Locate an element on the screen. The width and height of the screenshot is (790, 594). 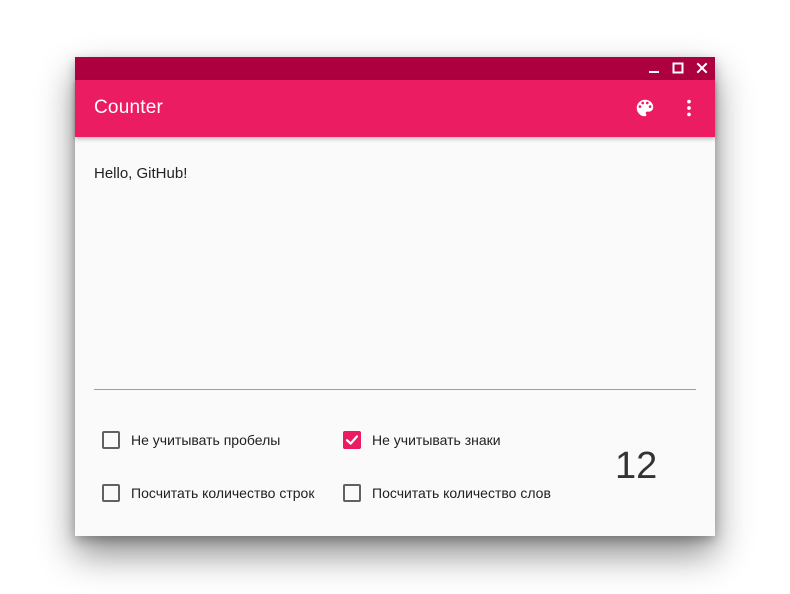
option-label: Посчитать количество слов is located at coordinates (461, 493).